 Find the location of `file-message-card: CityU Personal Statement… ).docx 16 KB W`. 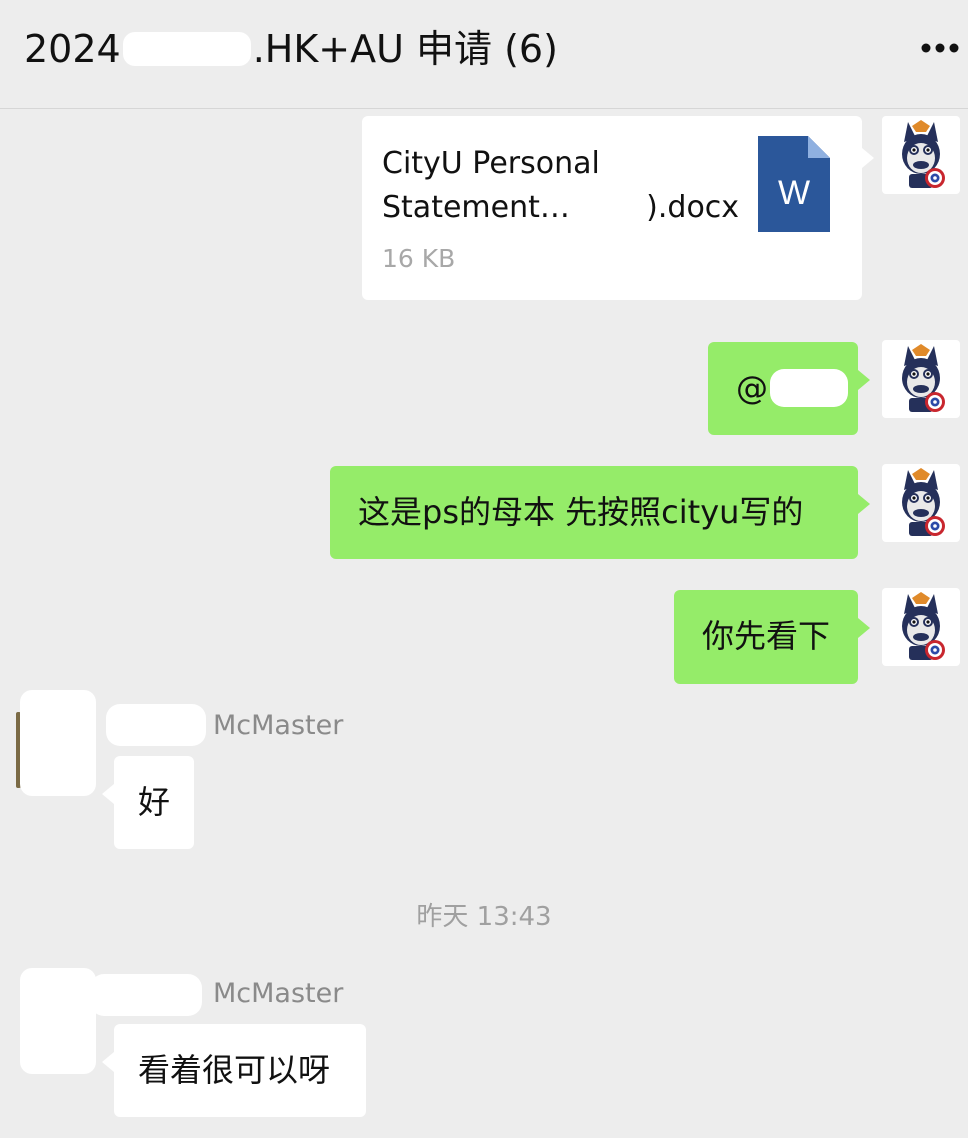

file-message-card: CityU Personal Statement… ).docx 16 KB W is located at coordinates (612, 208).